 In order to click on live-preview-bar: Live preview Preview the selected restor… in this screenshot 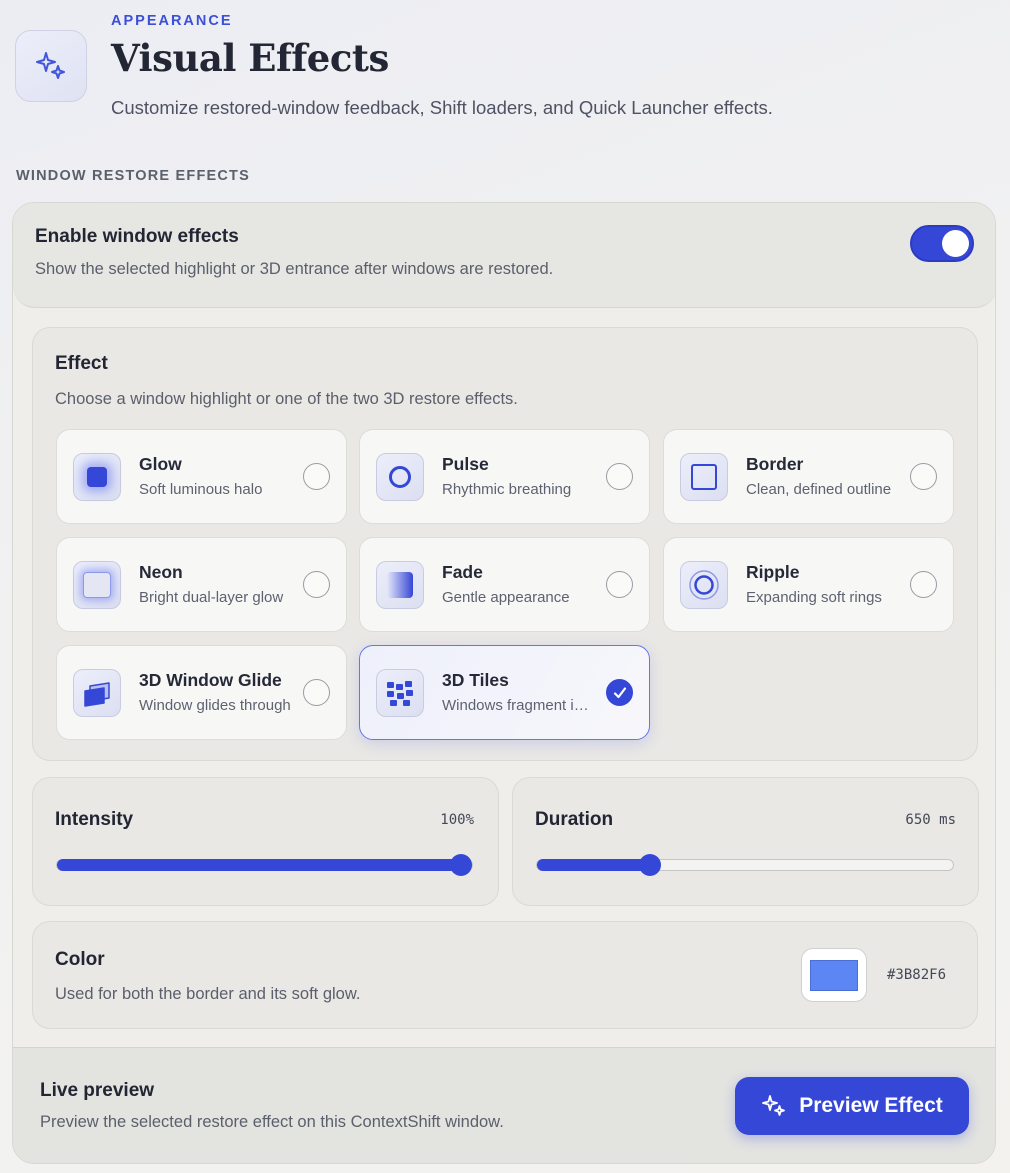, I will do `click(504, 1105)`.